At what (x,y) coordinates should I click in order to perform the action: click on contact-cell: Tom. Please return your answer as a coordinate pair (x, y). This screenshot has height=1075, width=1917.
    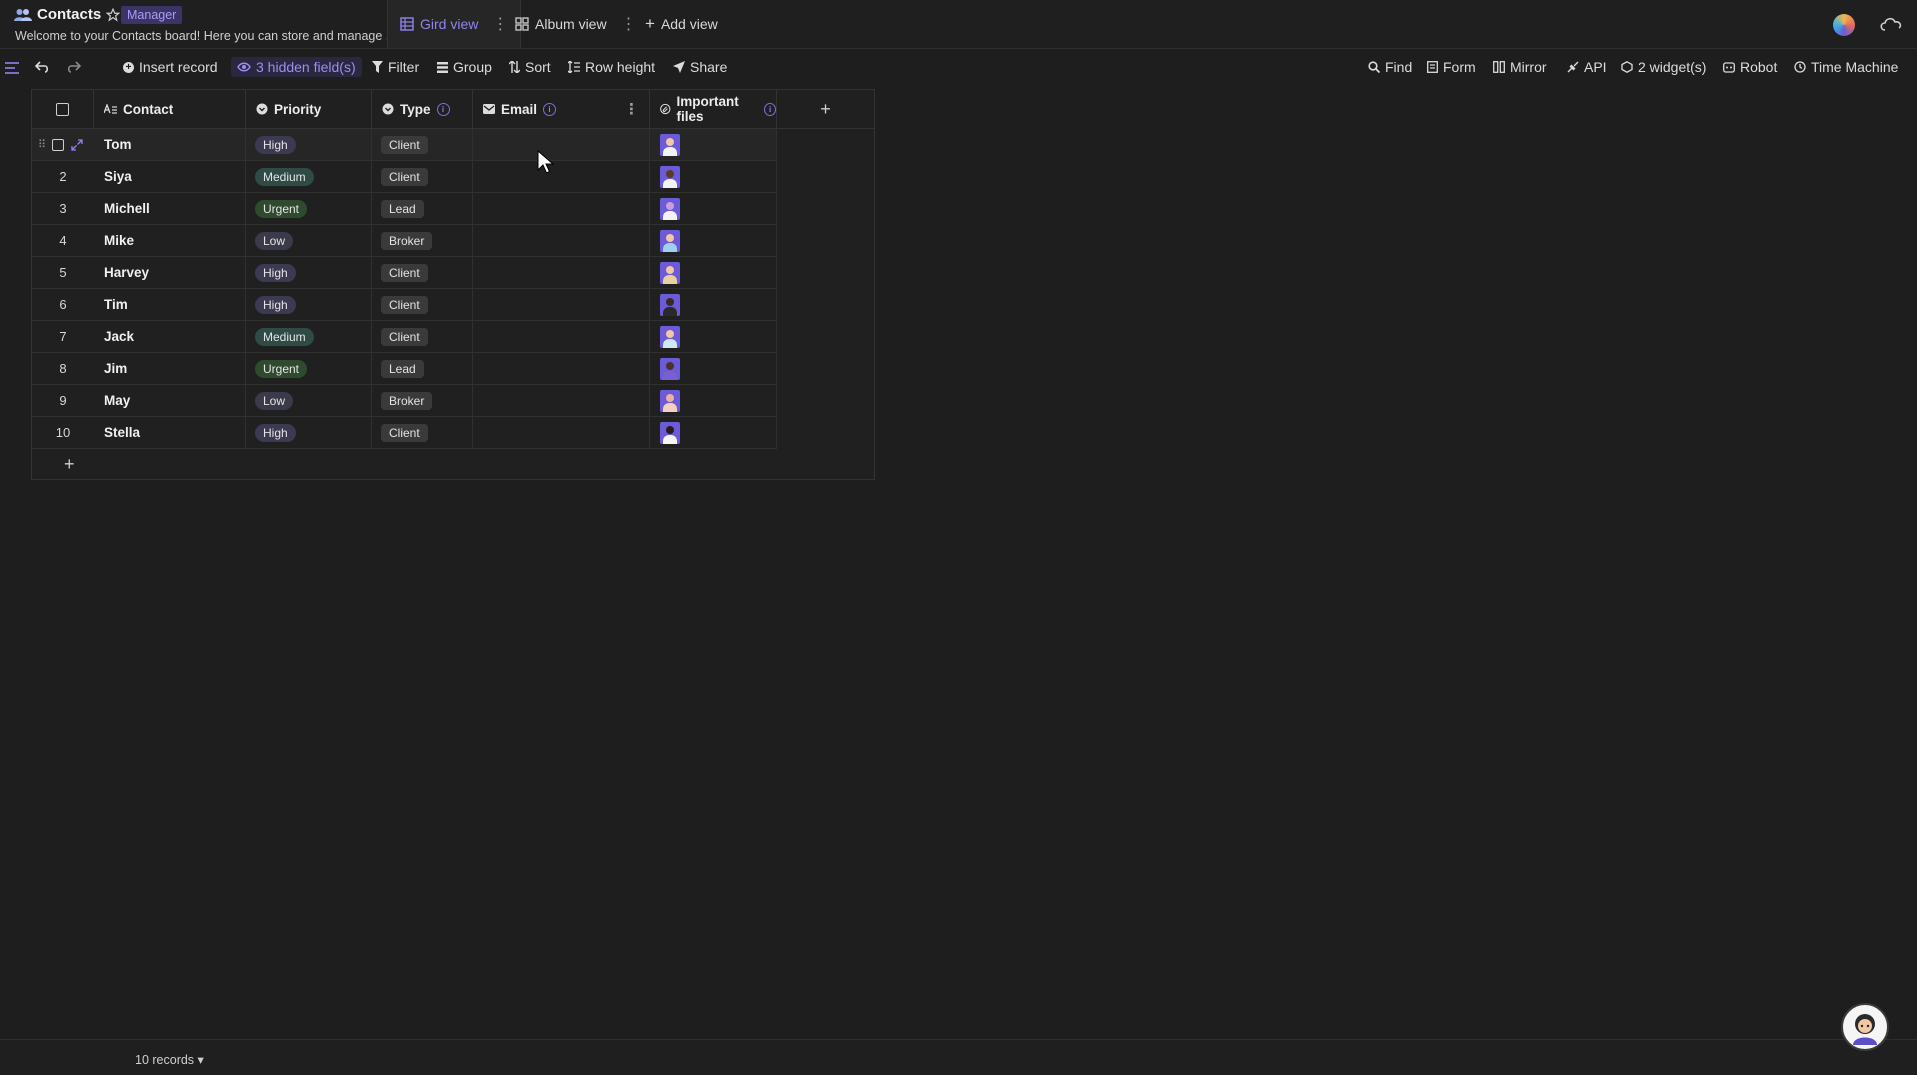
    Looking at the image, I should click on (170, 144).